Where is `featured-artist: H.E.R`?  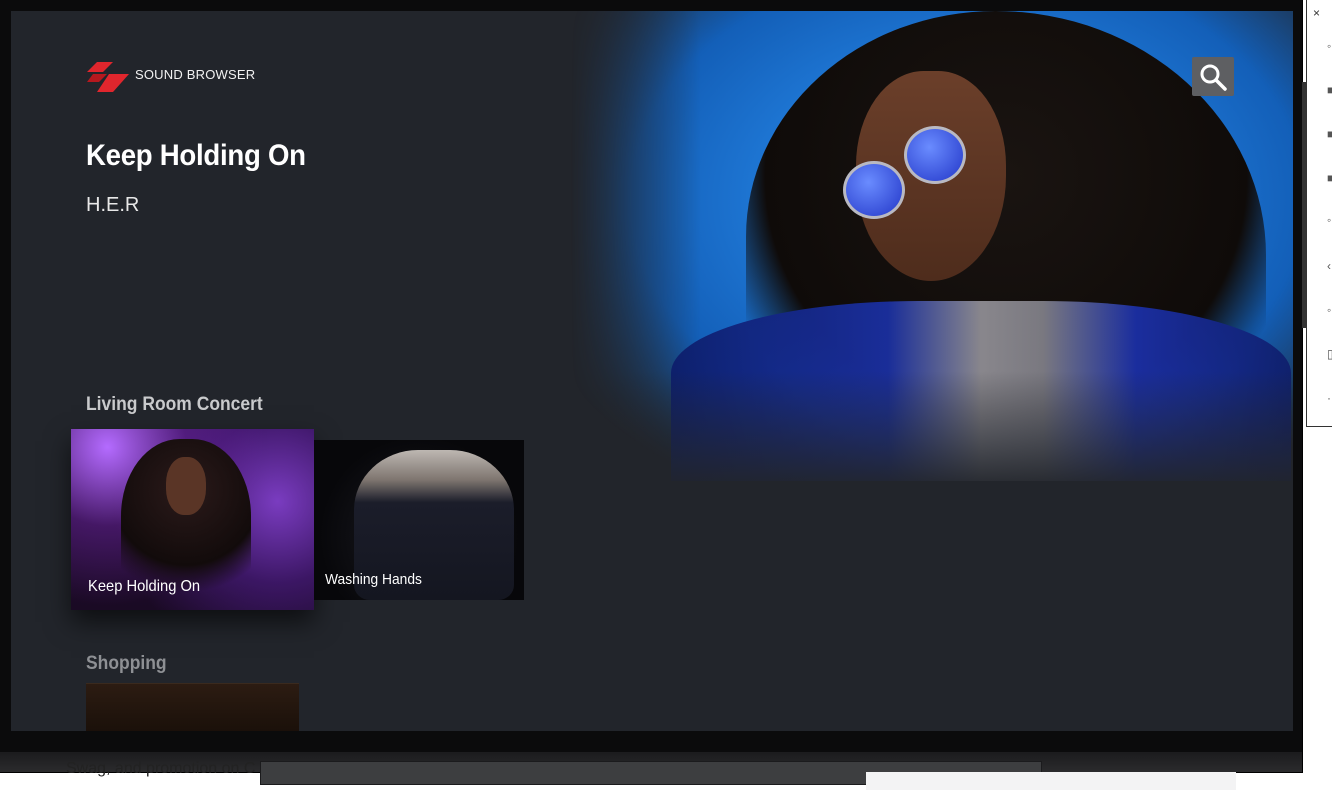
featured-artist: H.E.R is located at coordinates (113, 205).